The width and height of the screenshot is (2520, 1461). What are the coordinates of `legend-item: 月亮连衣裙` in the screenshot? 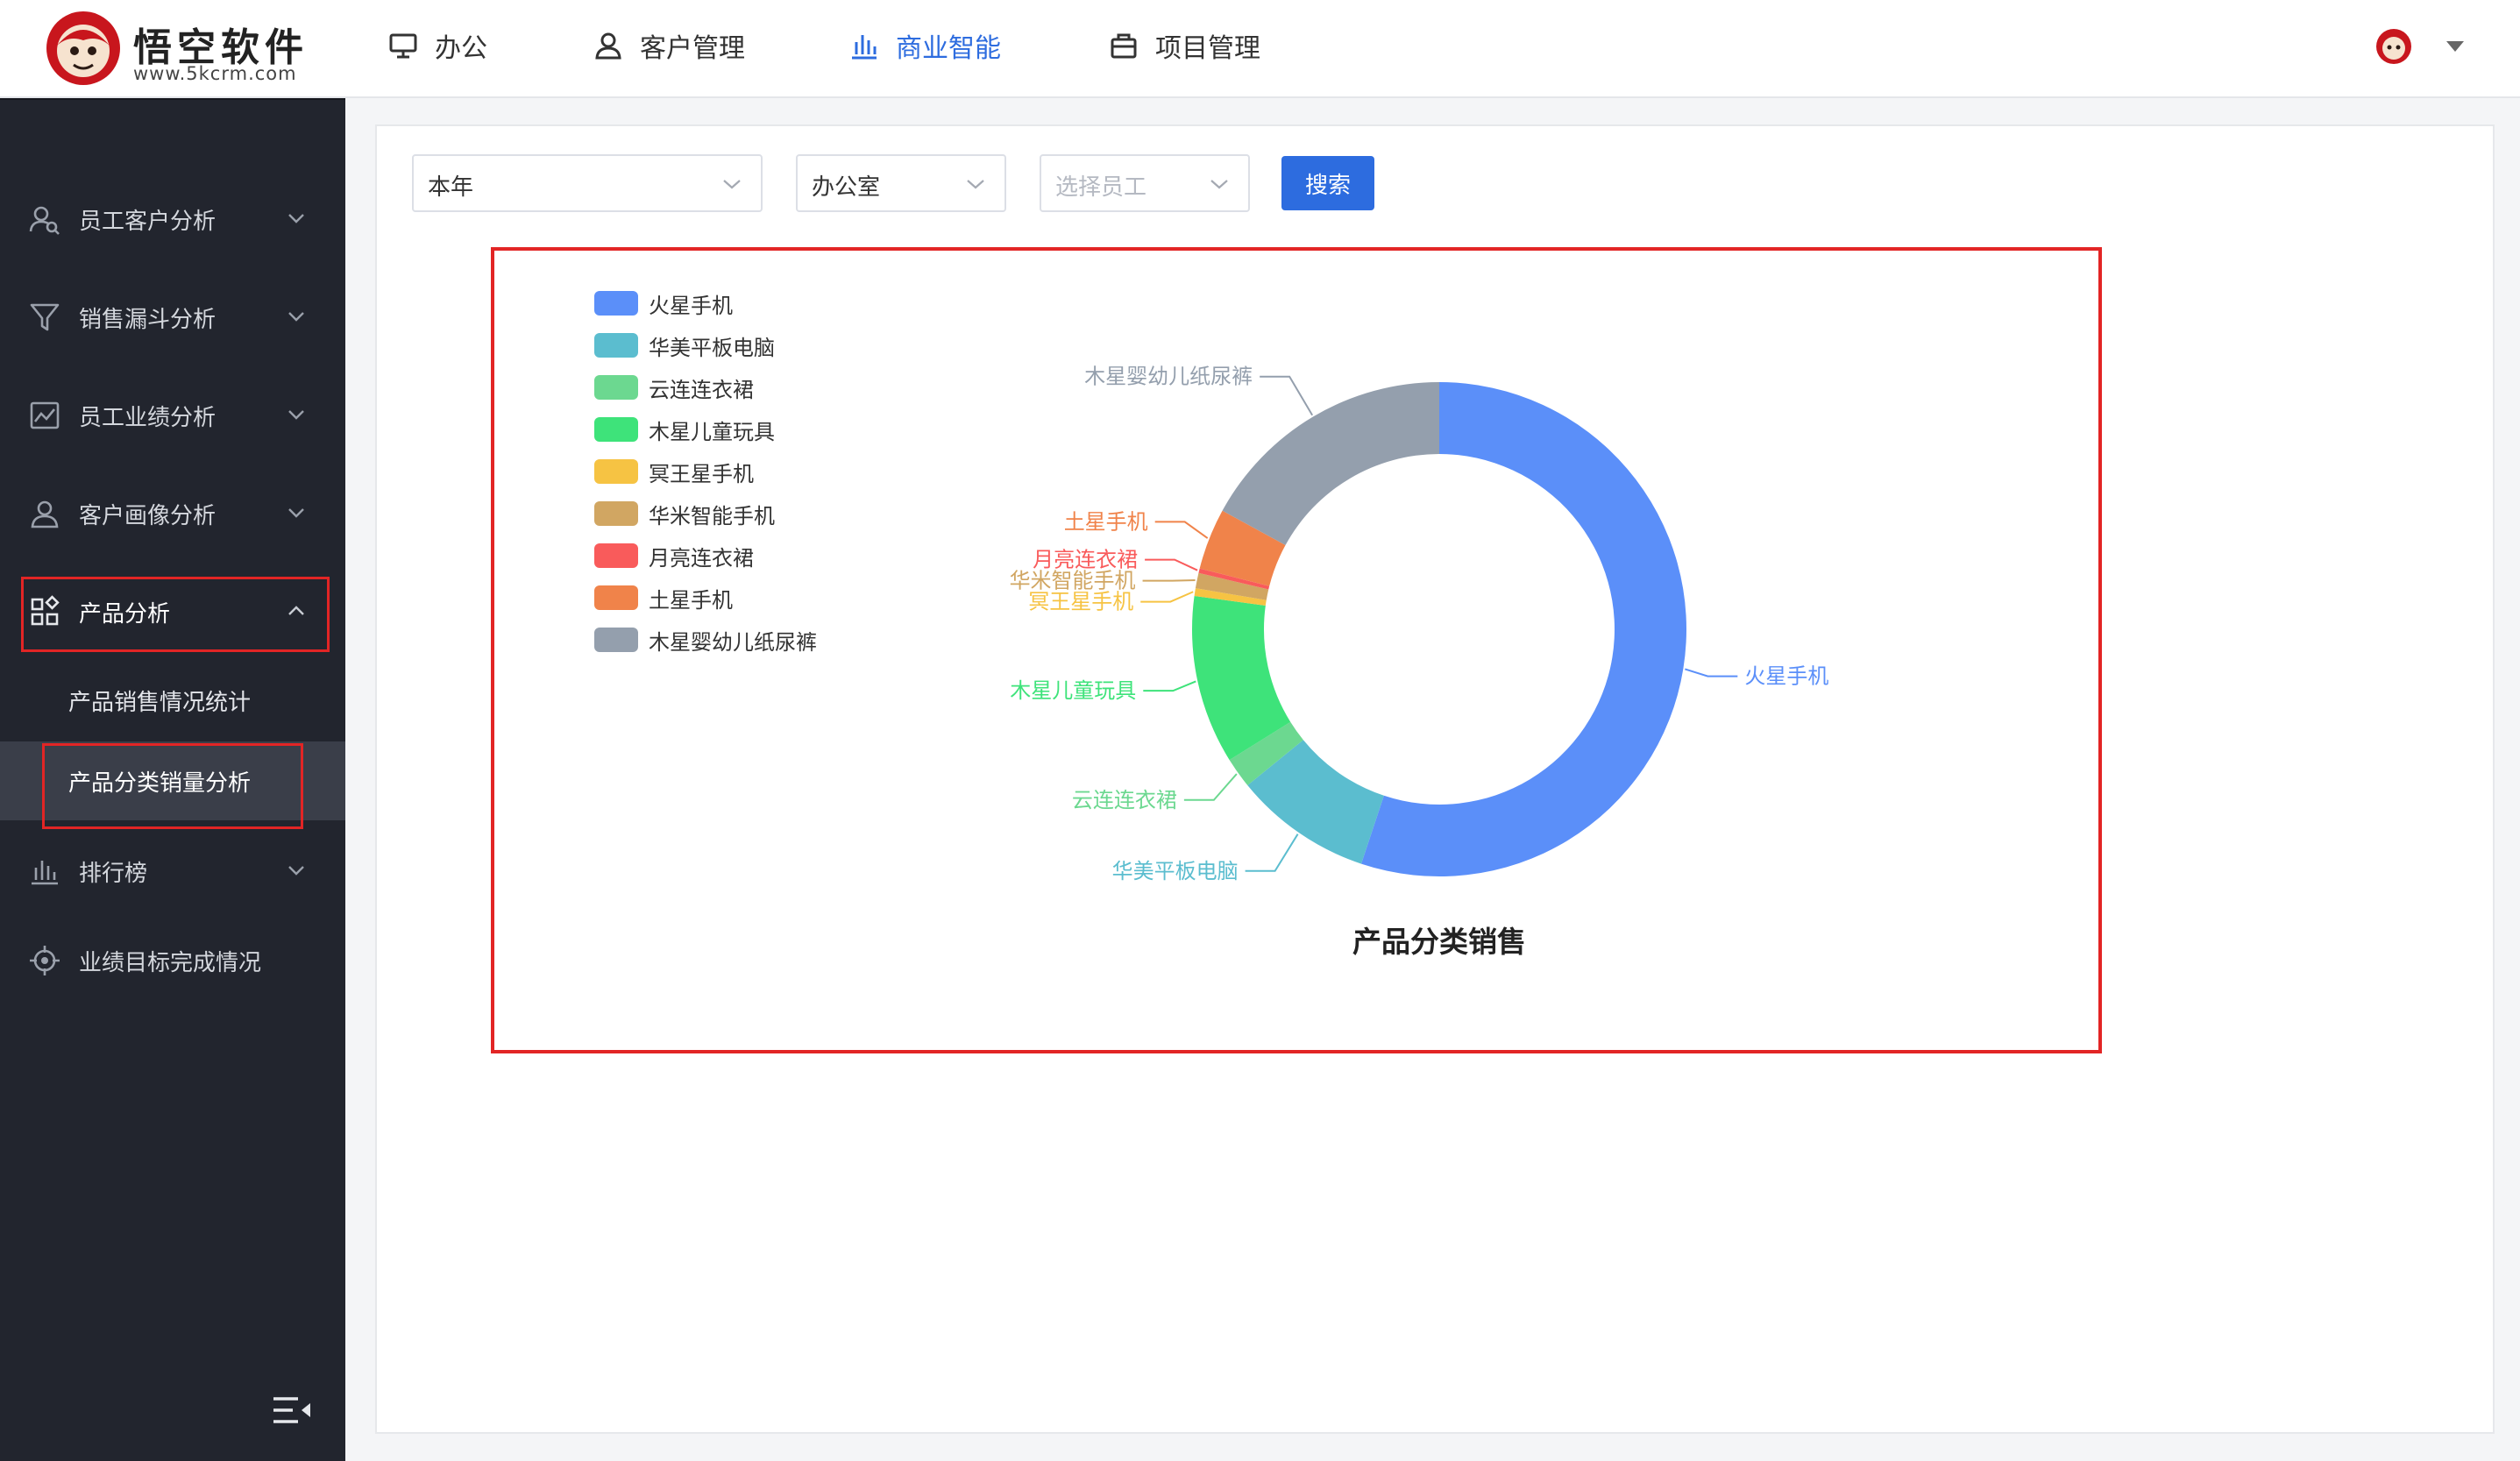 It's located at (705, 556).